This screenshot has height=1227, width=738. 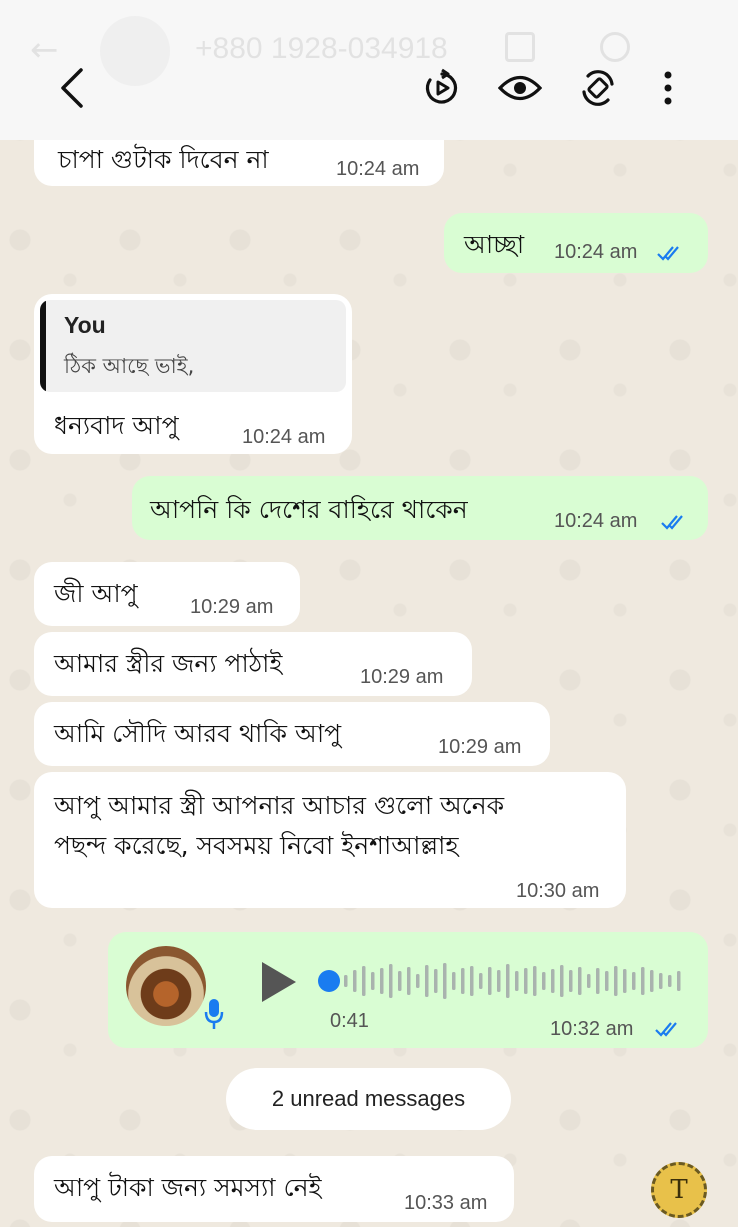 I want to click on message-text-line-1: আপু আমার স্ত্রী আপনার আচার গুলো অনেক, so click(x=279, y=805).